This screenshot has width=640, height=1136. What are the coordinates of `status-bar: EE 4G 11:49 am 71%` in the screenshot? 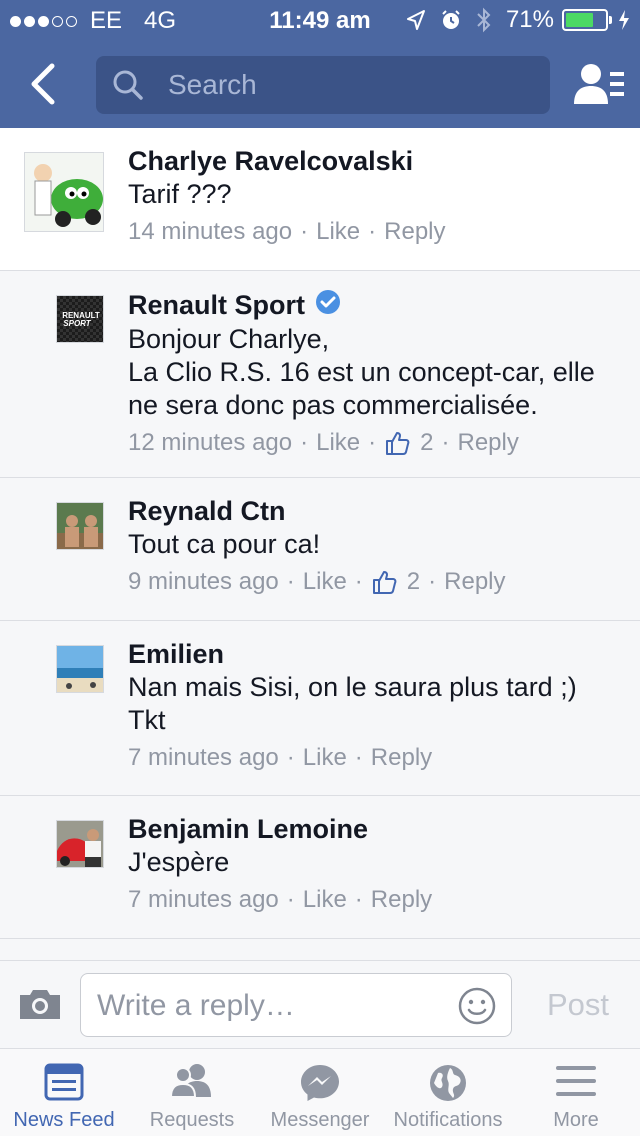 It's located at (320, 20).